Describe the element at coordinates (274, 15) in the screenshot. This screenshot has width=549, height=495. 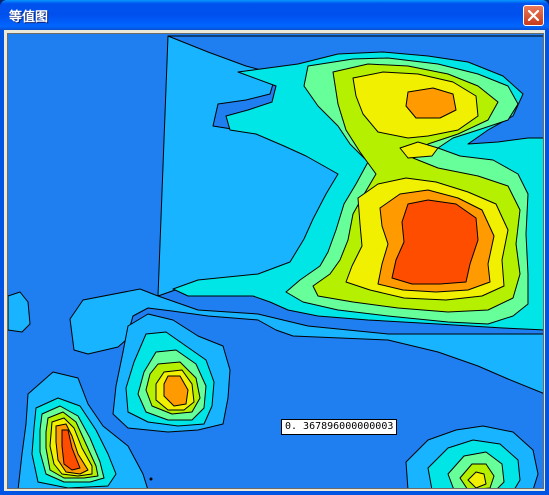
I see `title-bar: 等值图` at that location.